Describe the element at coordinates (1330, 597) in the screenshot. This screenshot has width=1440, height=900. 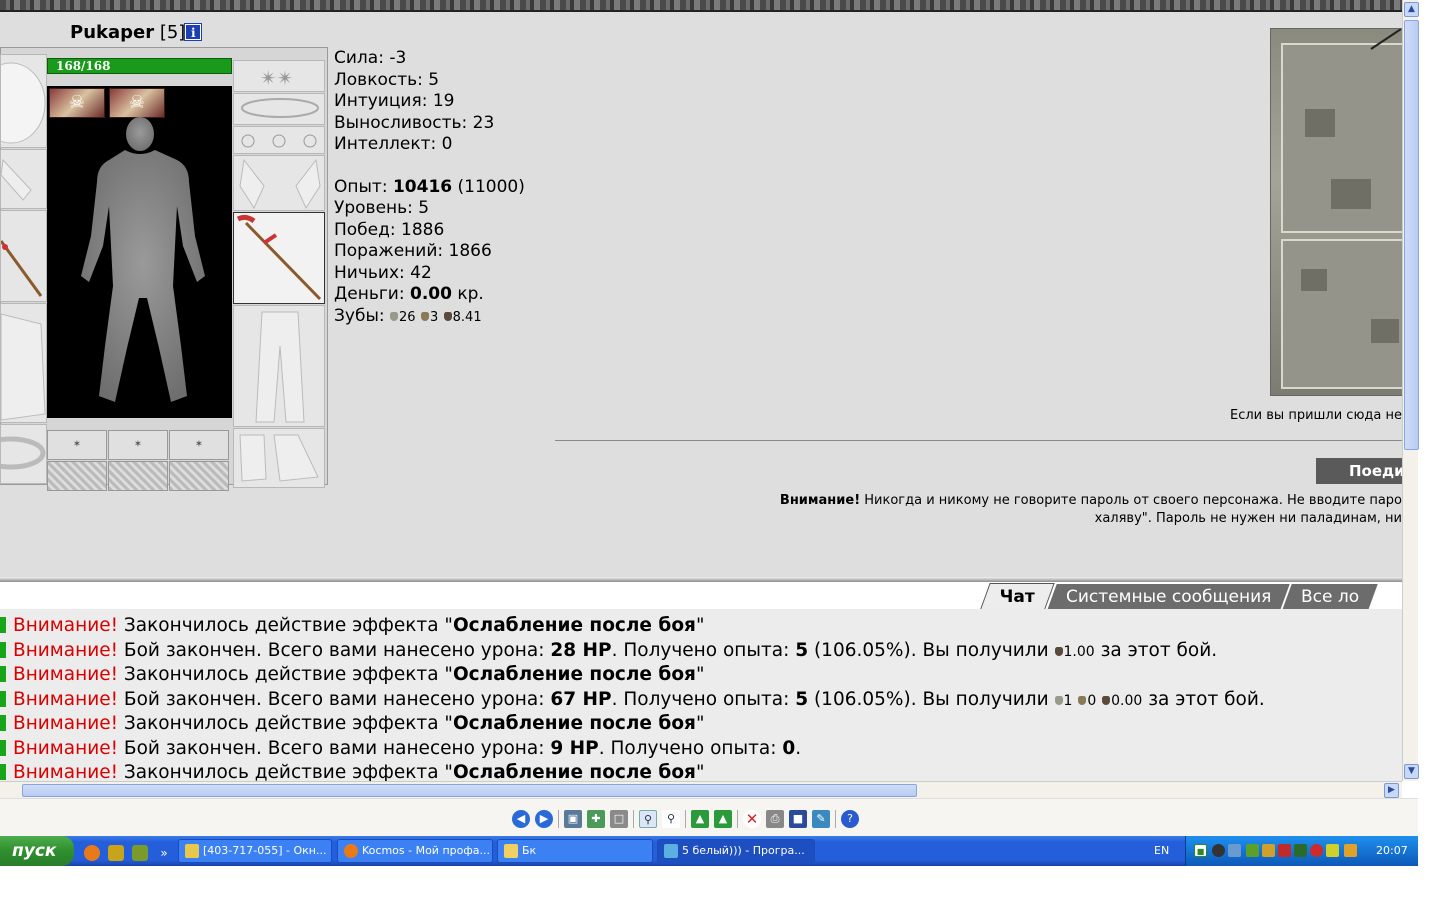
I see `tab-all-logs: Все ло` at that location.